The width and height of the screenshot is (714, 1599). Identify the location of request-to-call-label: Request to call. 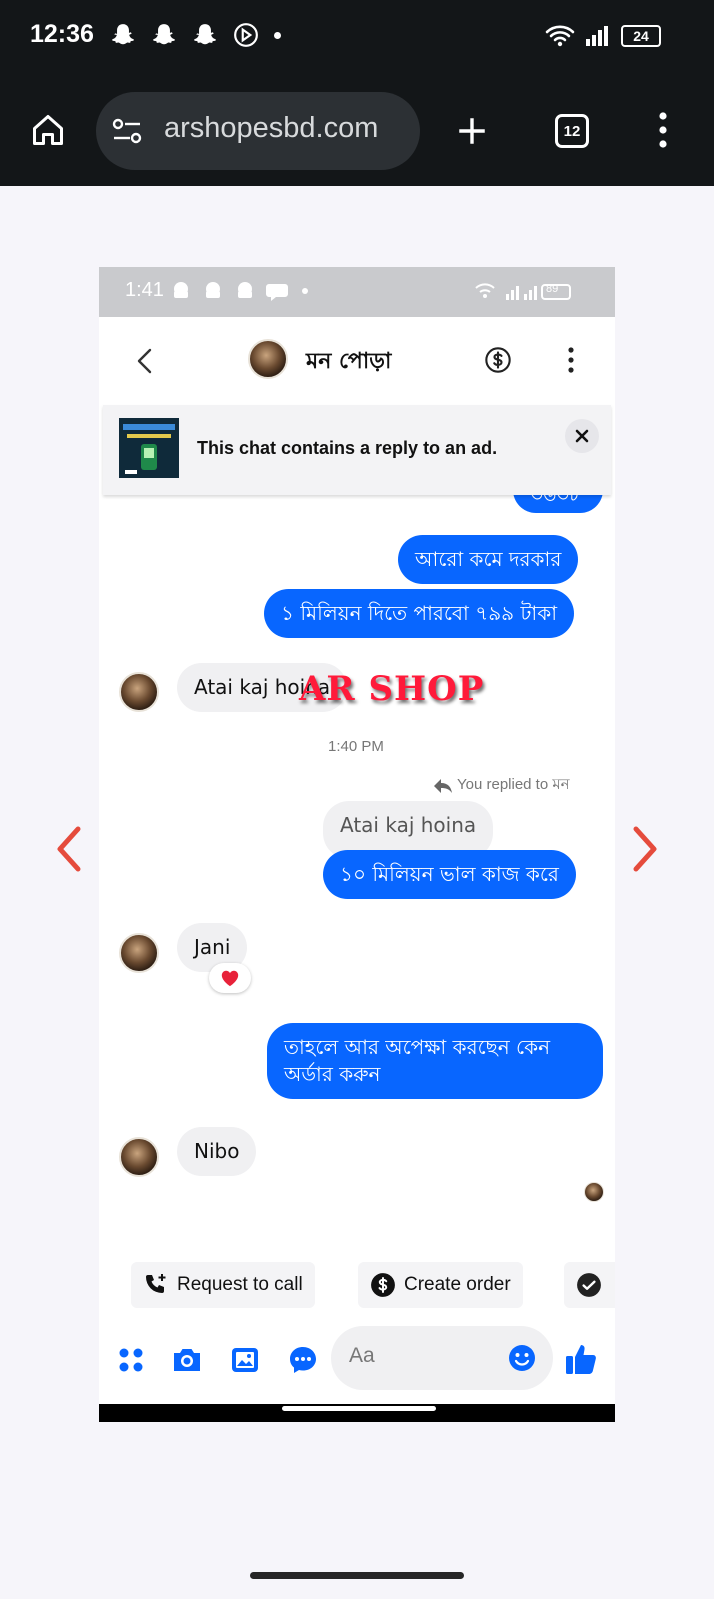
(240, 1284).